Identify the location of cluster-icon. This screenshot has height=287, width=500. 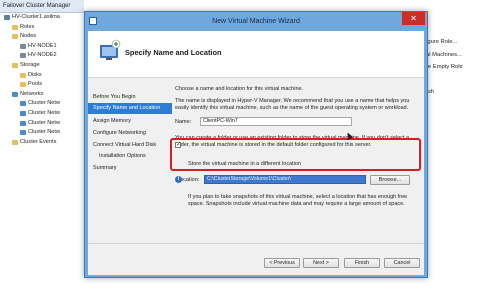
(7, 17).